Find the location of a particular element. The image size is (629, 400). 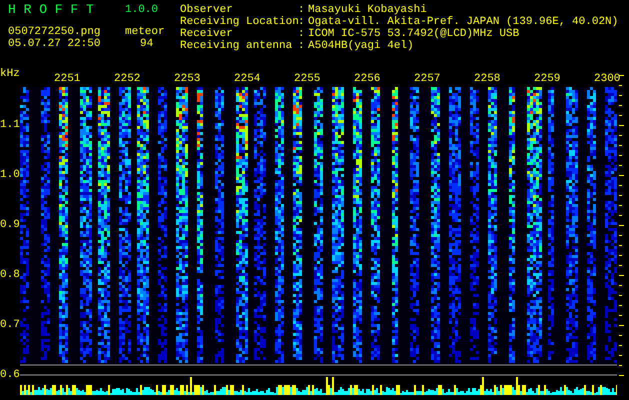

axis-label: 0.7 is located at coordinates (10, 325).